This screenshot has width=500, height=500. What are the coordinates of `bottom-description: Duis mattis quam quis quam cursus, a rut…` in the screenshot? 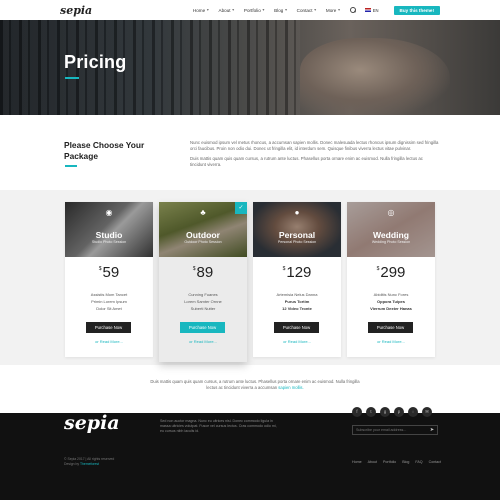 It's located at (255, 385).